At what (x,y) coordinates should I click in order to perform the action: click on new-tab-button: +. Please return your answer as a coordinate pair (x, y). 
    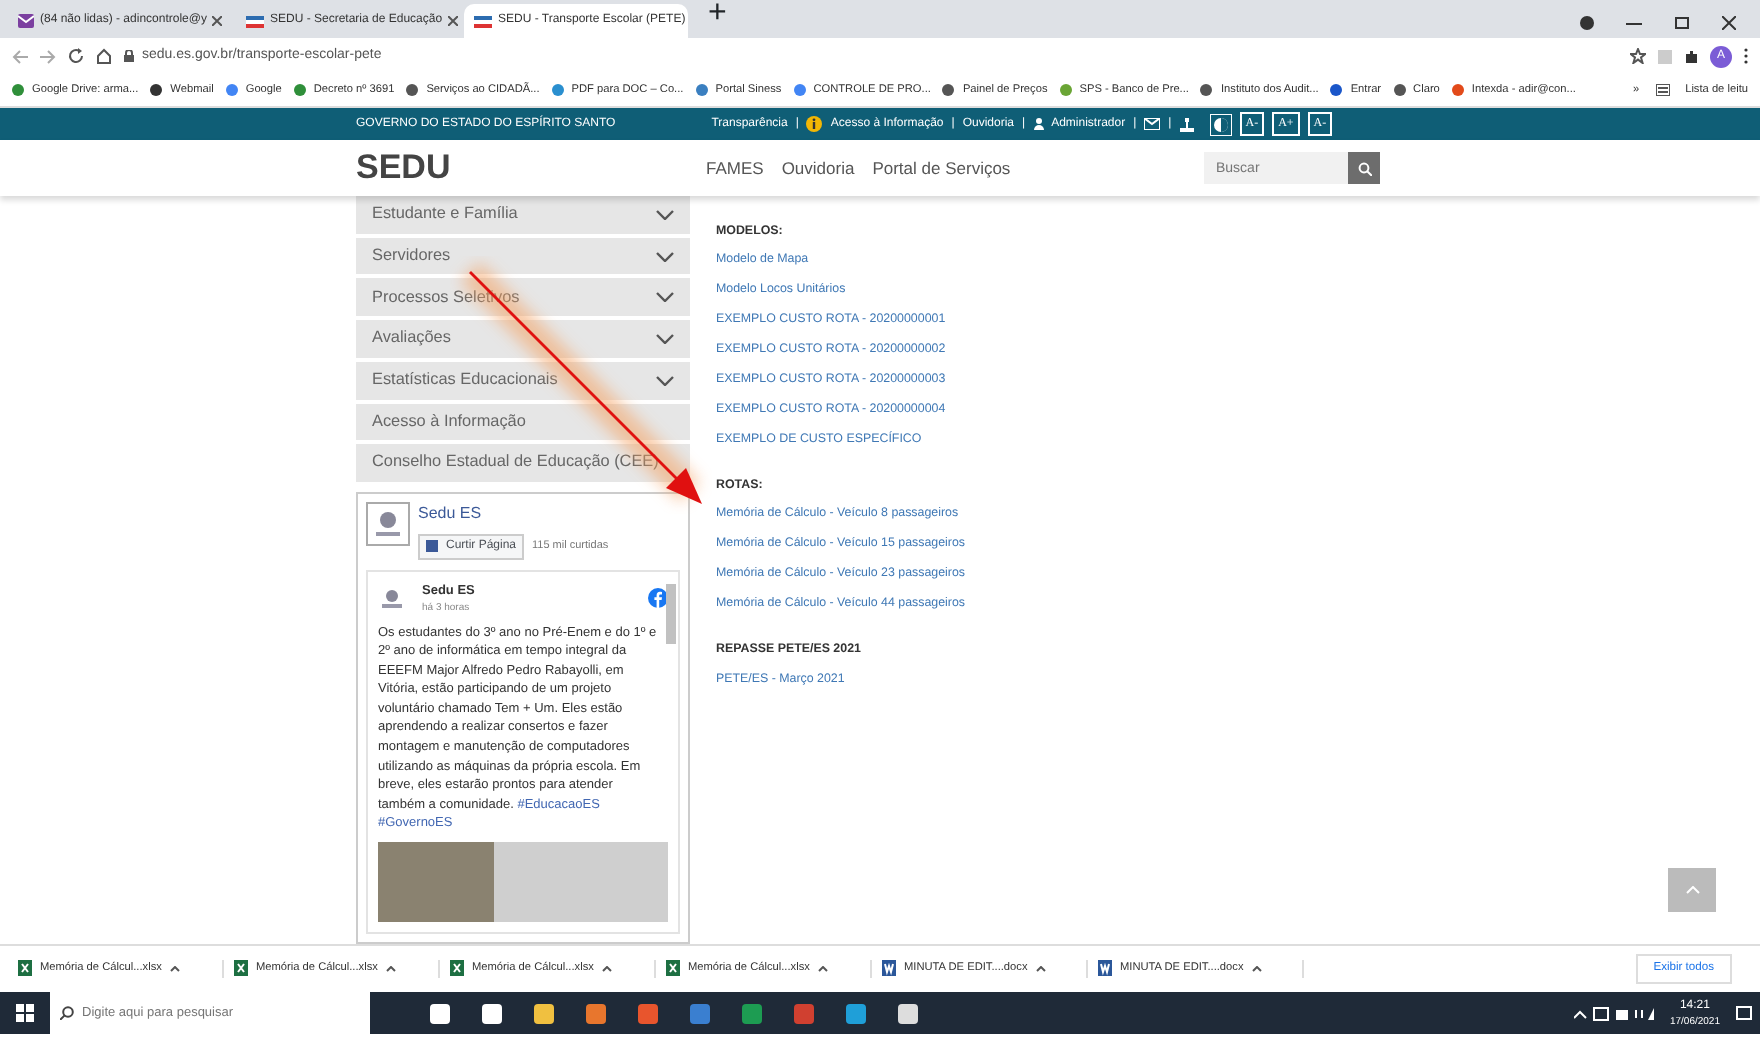
    Looking at the image, I should click on (717, 19).